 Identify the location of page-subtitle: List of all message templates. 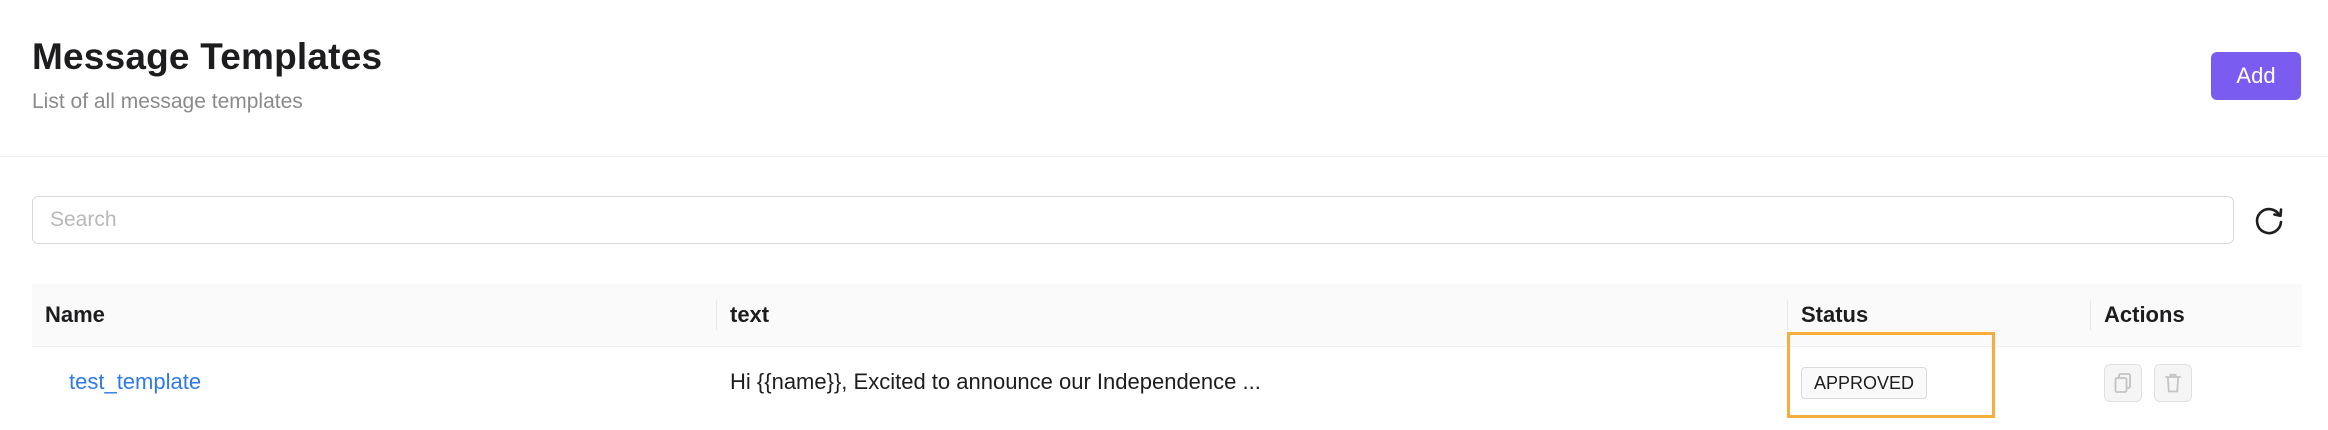
(167, 101).